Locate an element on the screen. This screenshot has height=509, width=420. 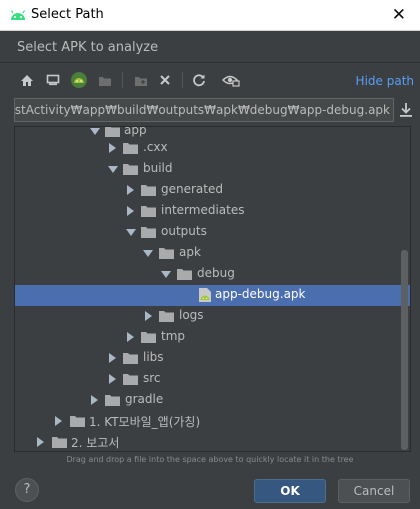
divider is located at coordinates (210, 62).